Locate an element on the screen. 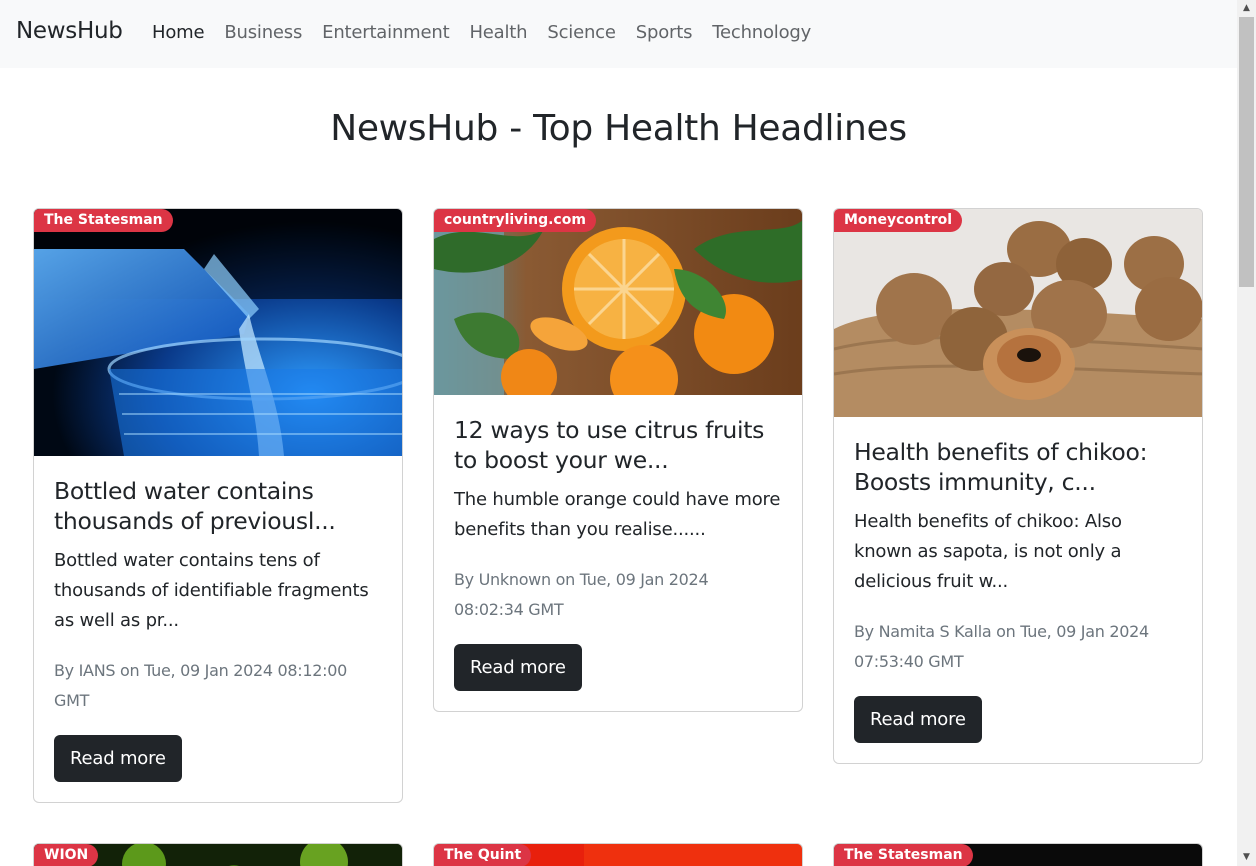 The image size is (1256, 866). nav-link-business: Business is located at coordinates (263, 32).